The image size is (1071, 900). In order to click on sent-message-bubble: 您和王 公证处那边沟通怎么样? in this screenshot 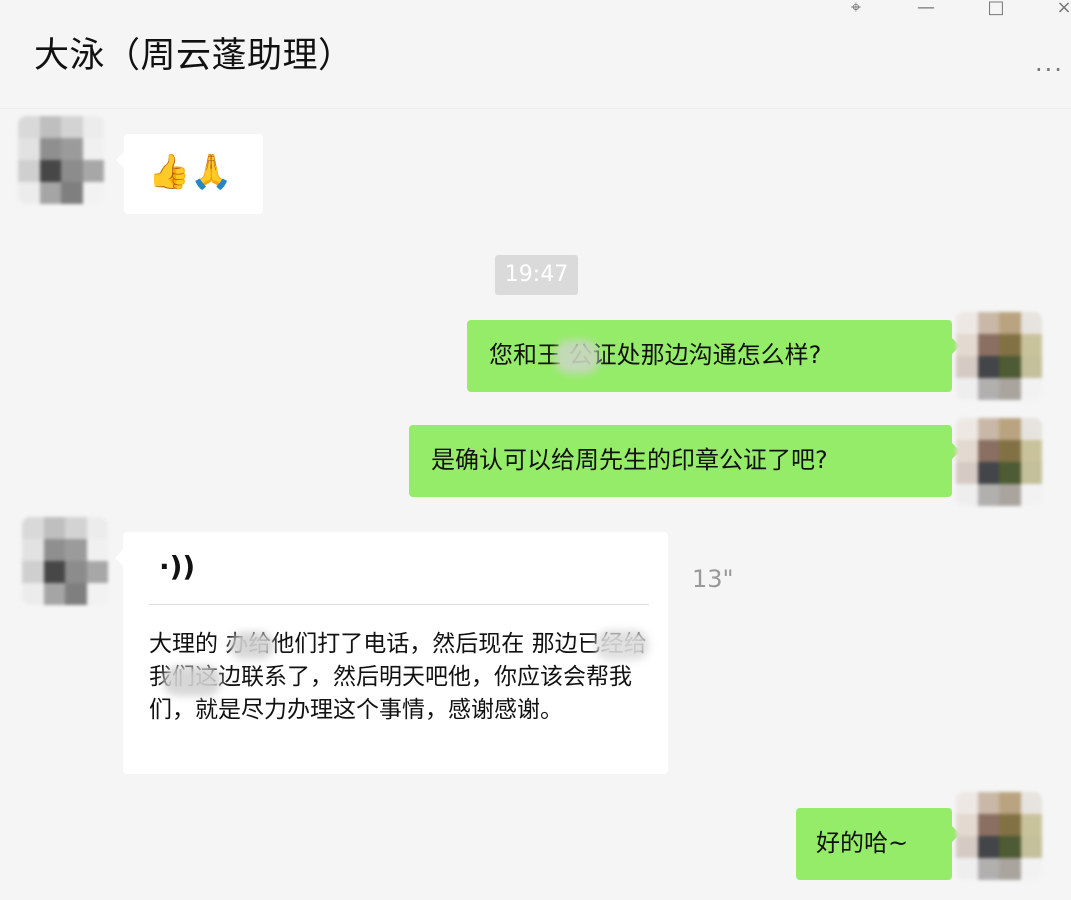, I will do `click(713, 356)`.